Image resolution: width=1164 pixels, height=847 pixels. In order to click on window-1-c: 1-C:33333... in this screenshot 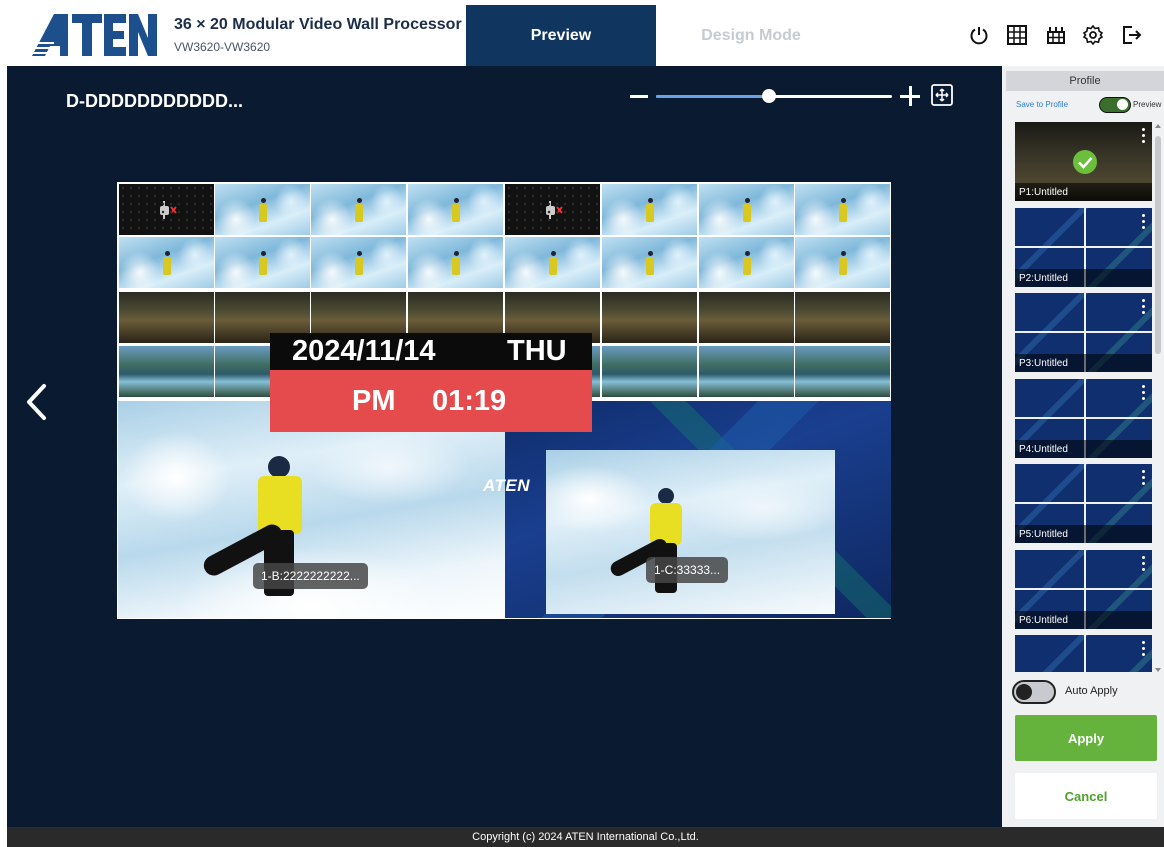, I will do `click(690, 532)`.